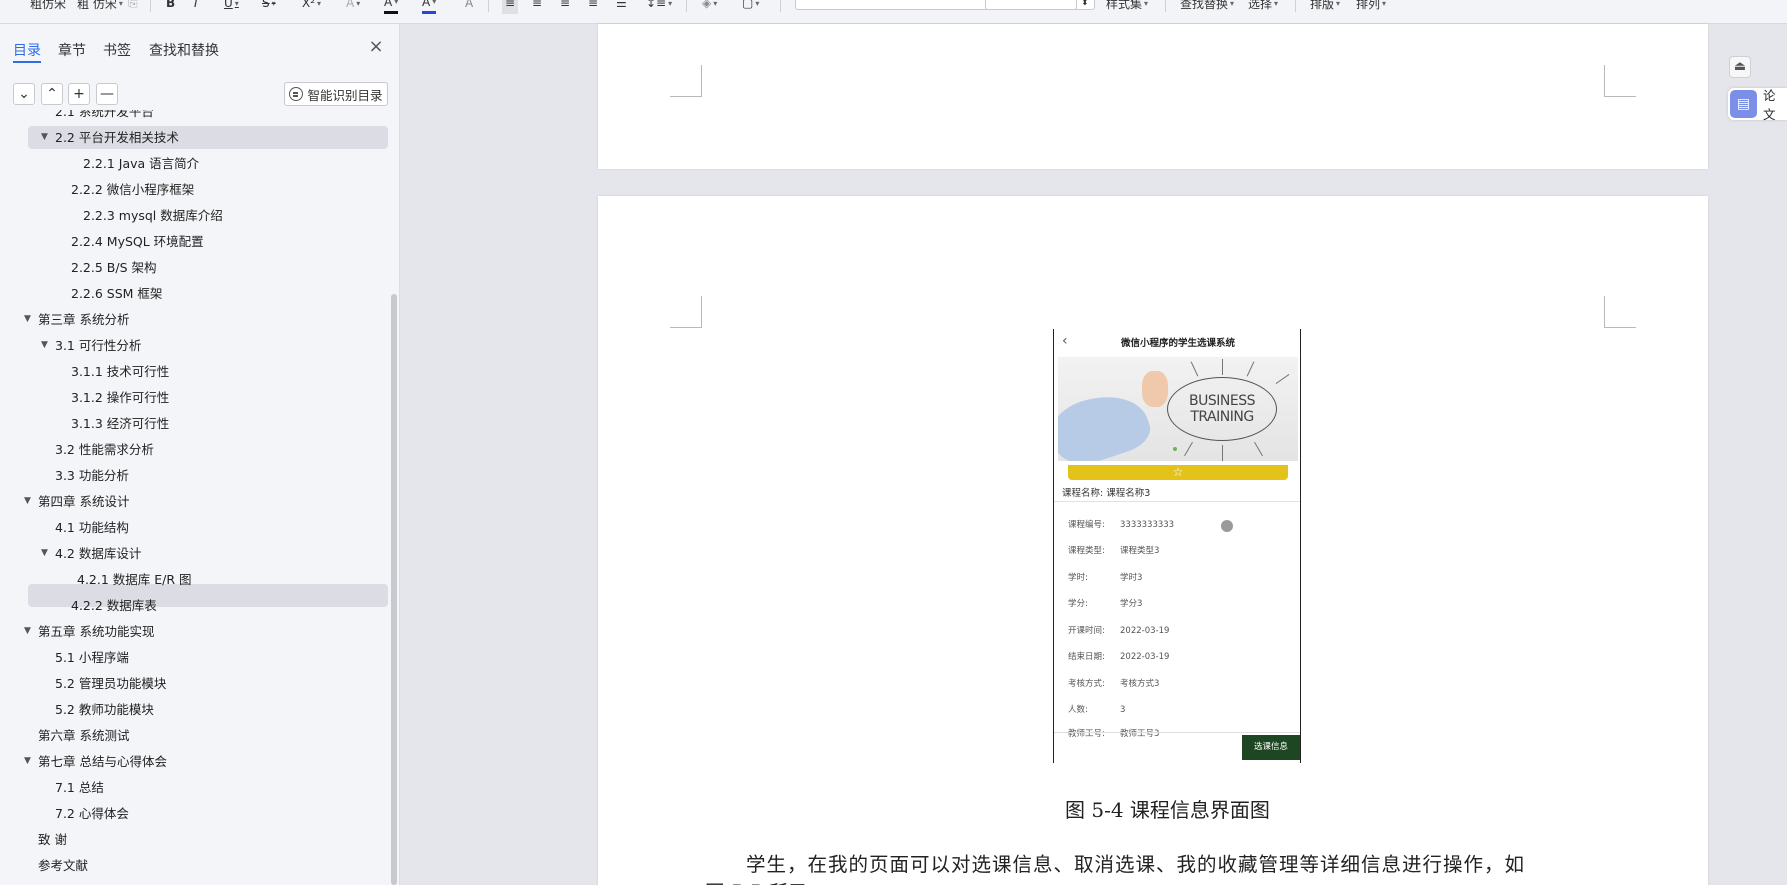  I want to click on toc-item: 第六章 系统测试, so click(83, 735).